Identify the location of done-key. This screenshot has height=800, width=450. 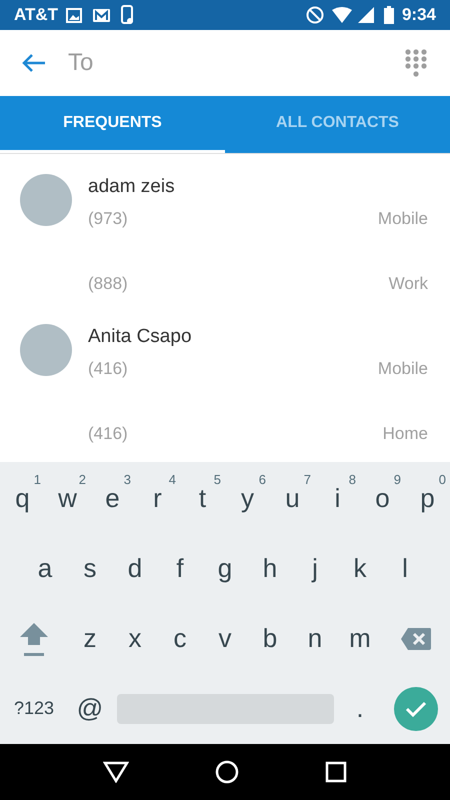
(416, 708).